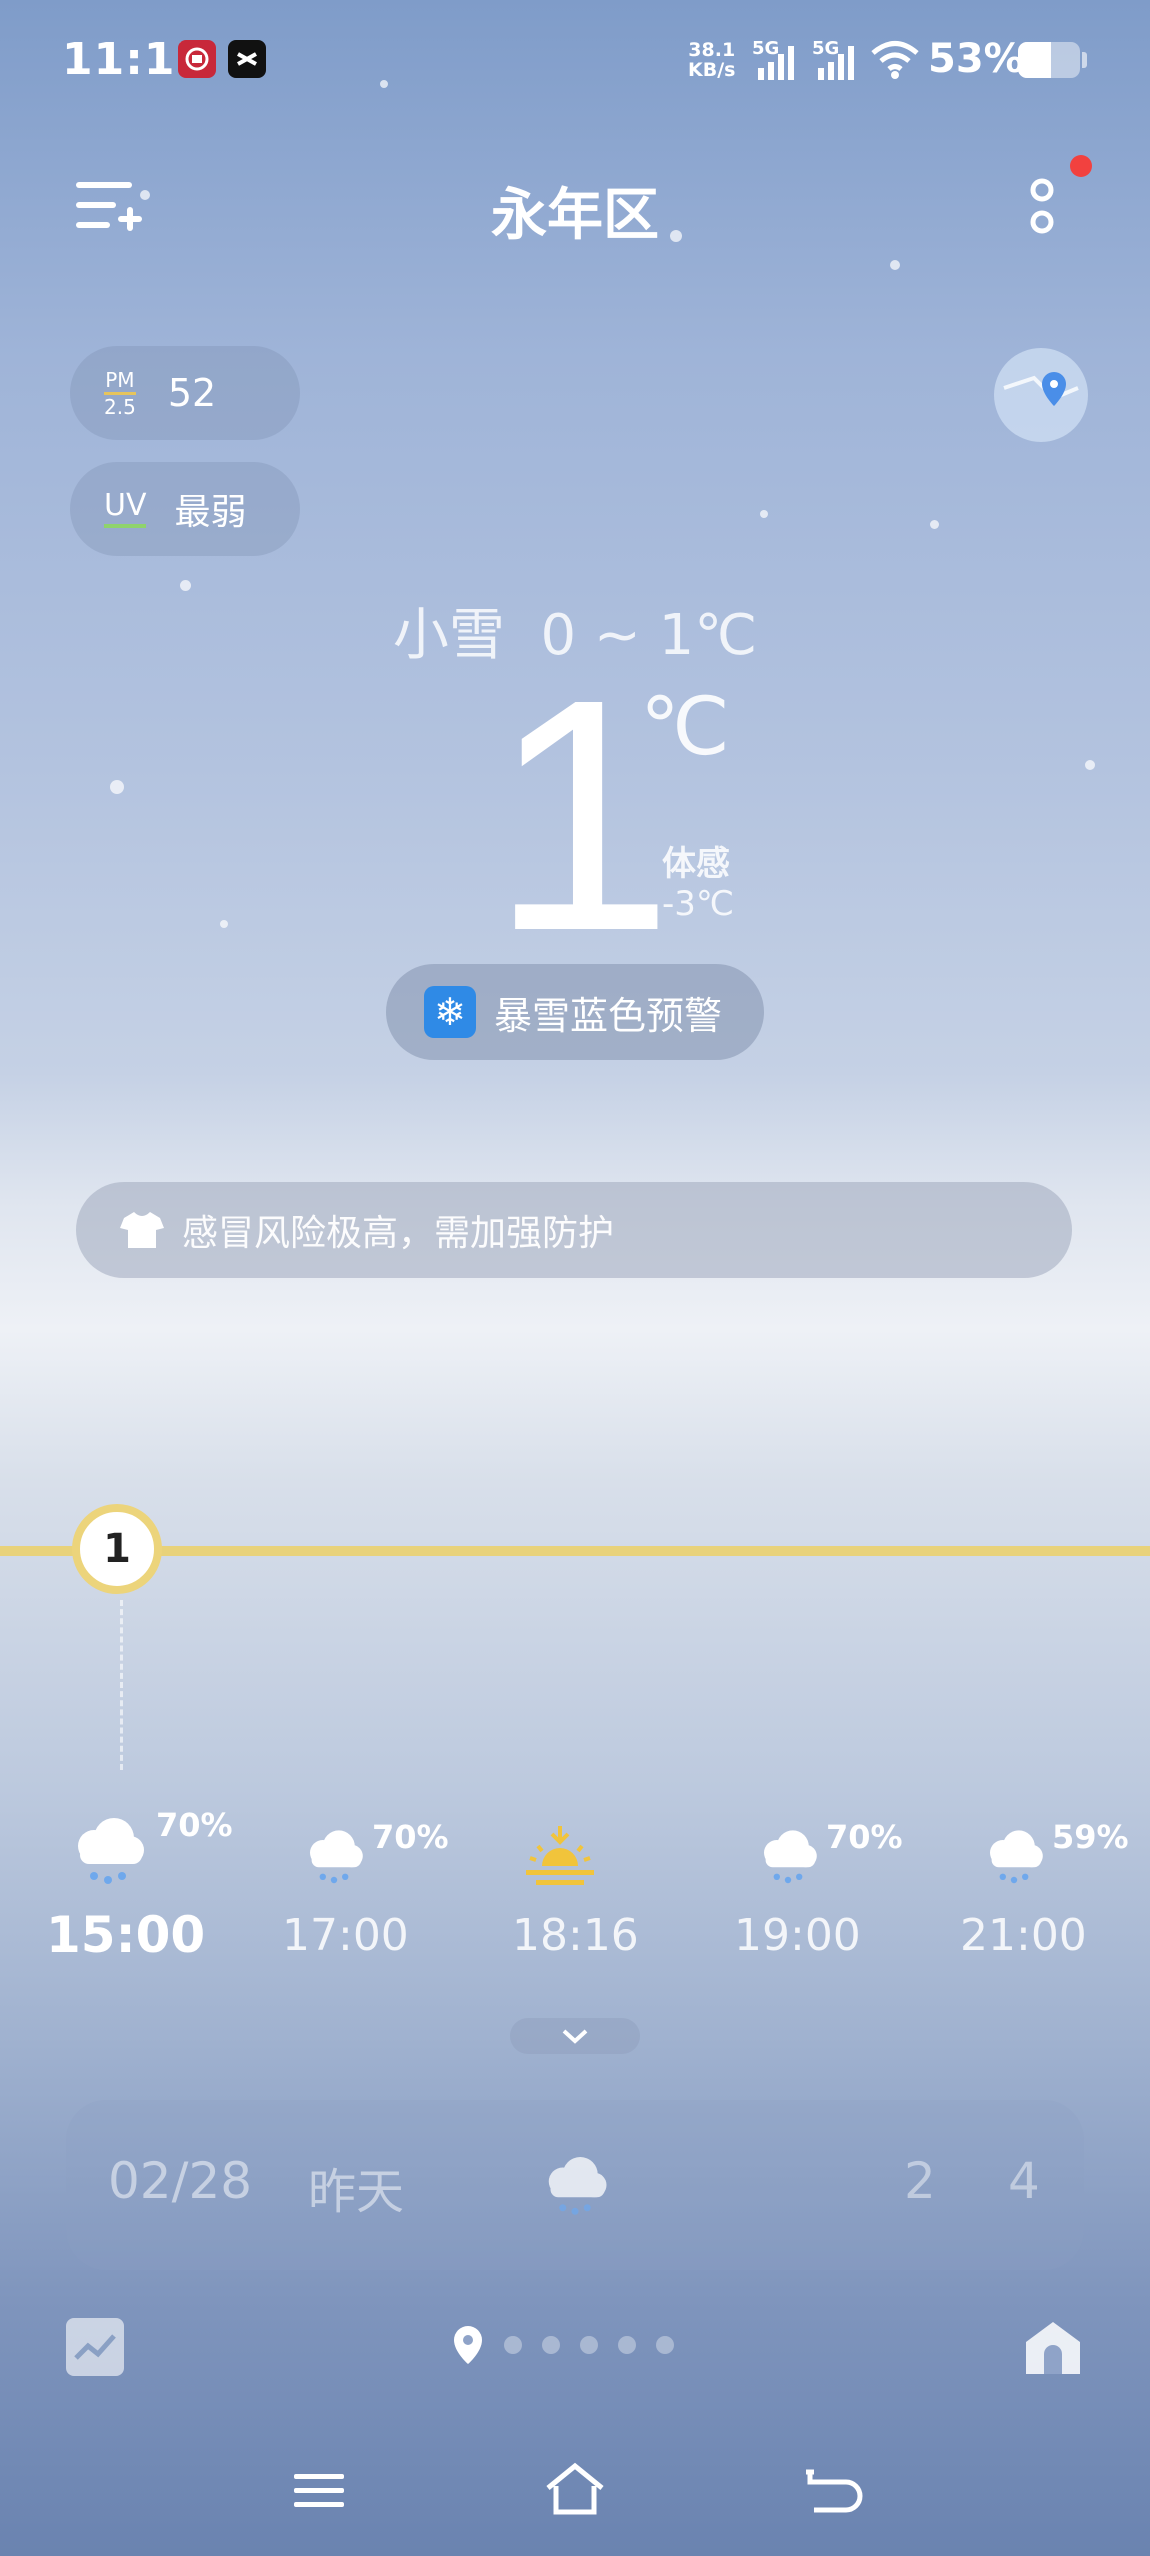  I want to click on pm25-label: PM 2.5, so click(120, 393).